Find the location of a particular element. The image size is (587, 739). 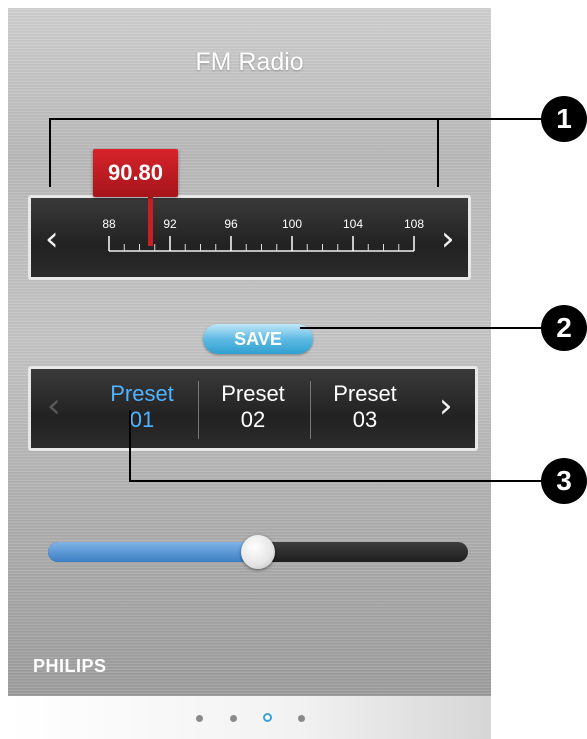

callout-badge-3: 3 is located at coordinates (564, 481).